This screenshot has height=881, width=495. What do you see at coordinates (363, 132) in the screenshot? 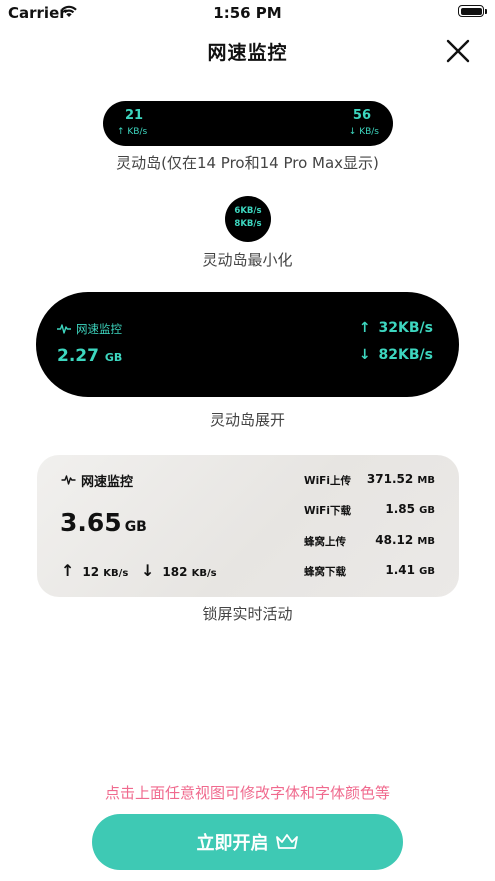
I see `download-speed-unit: ↓ KB/s` at bounding box center [363, 132].